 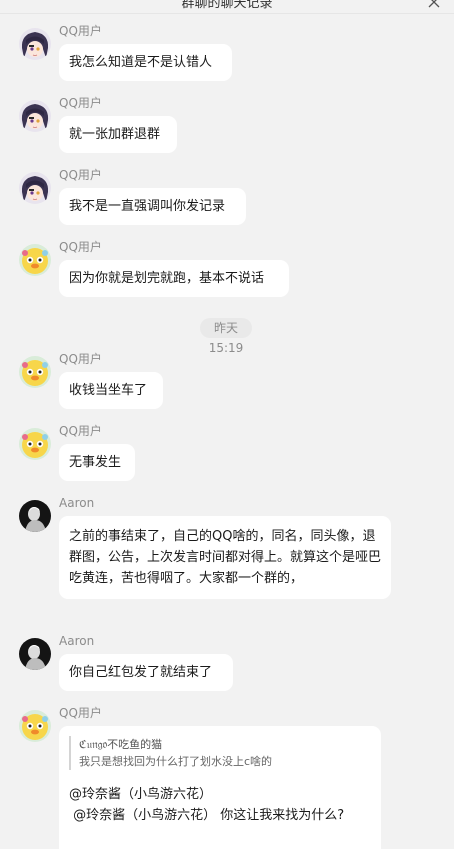 I want to click on message-bubble: 收钱当坐车了, so click(x=111, y=390).